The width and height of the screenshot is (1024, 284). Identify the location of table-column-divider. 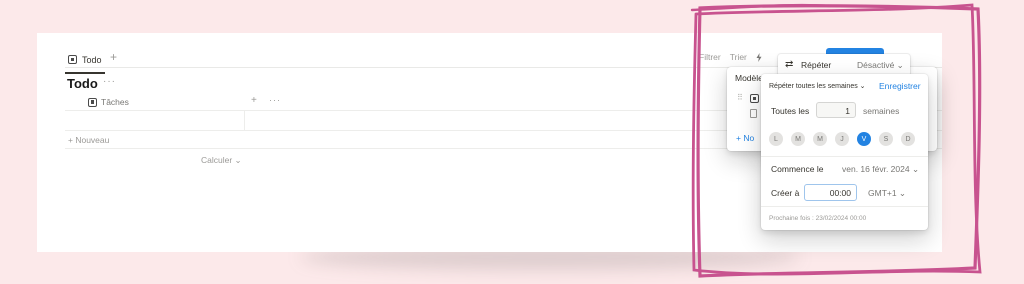
(244, 120).